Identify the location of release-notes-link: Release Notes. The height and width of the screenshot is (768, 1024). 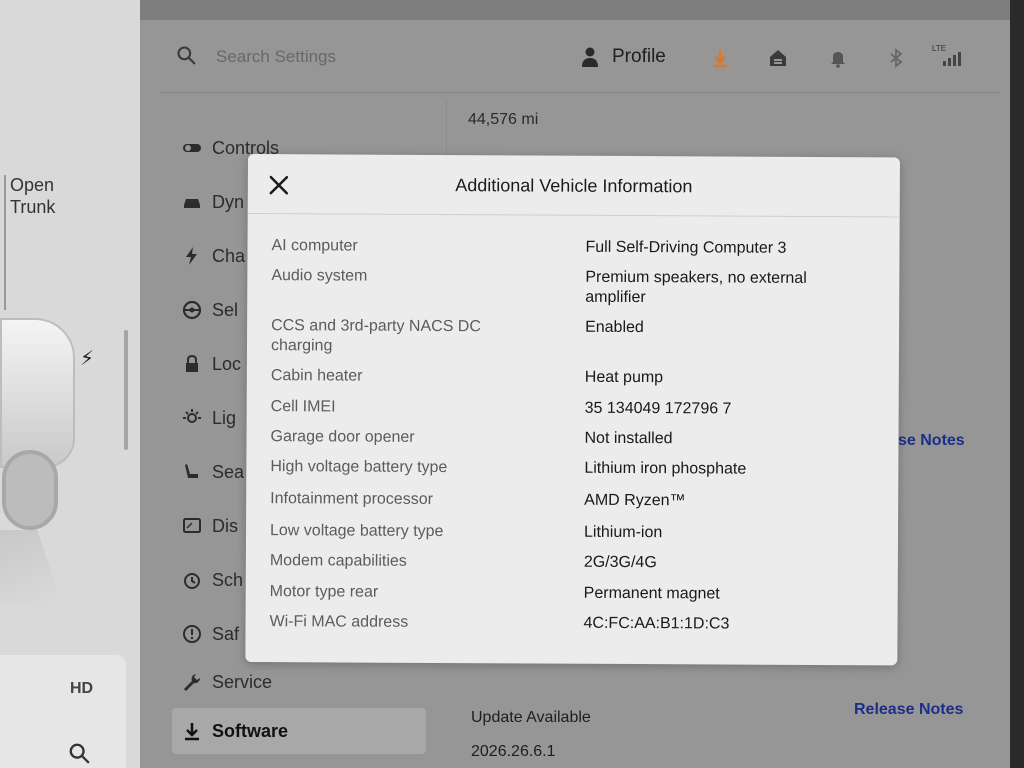
(908, 710).